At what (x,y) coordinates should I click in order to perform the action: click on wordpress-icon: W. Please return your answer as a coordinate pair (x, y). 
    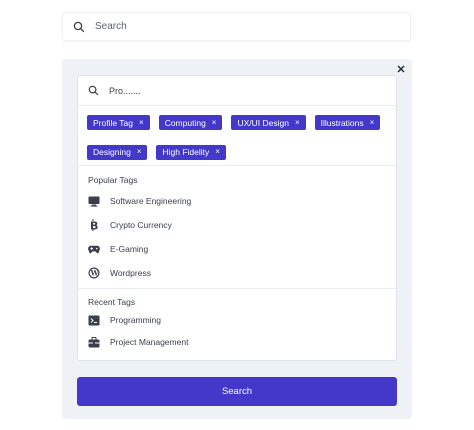
    Looking at the image, I should click on (94, 273).